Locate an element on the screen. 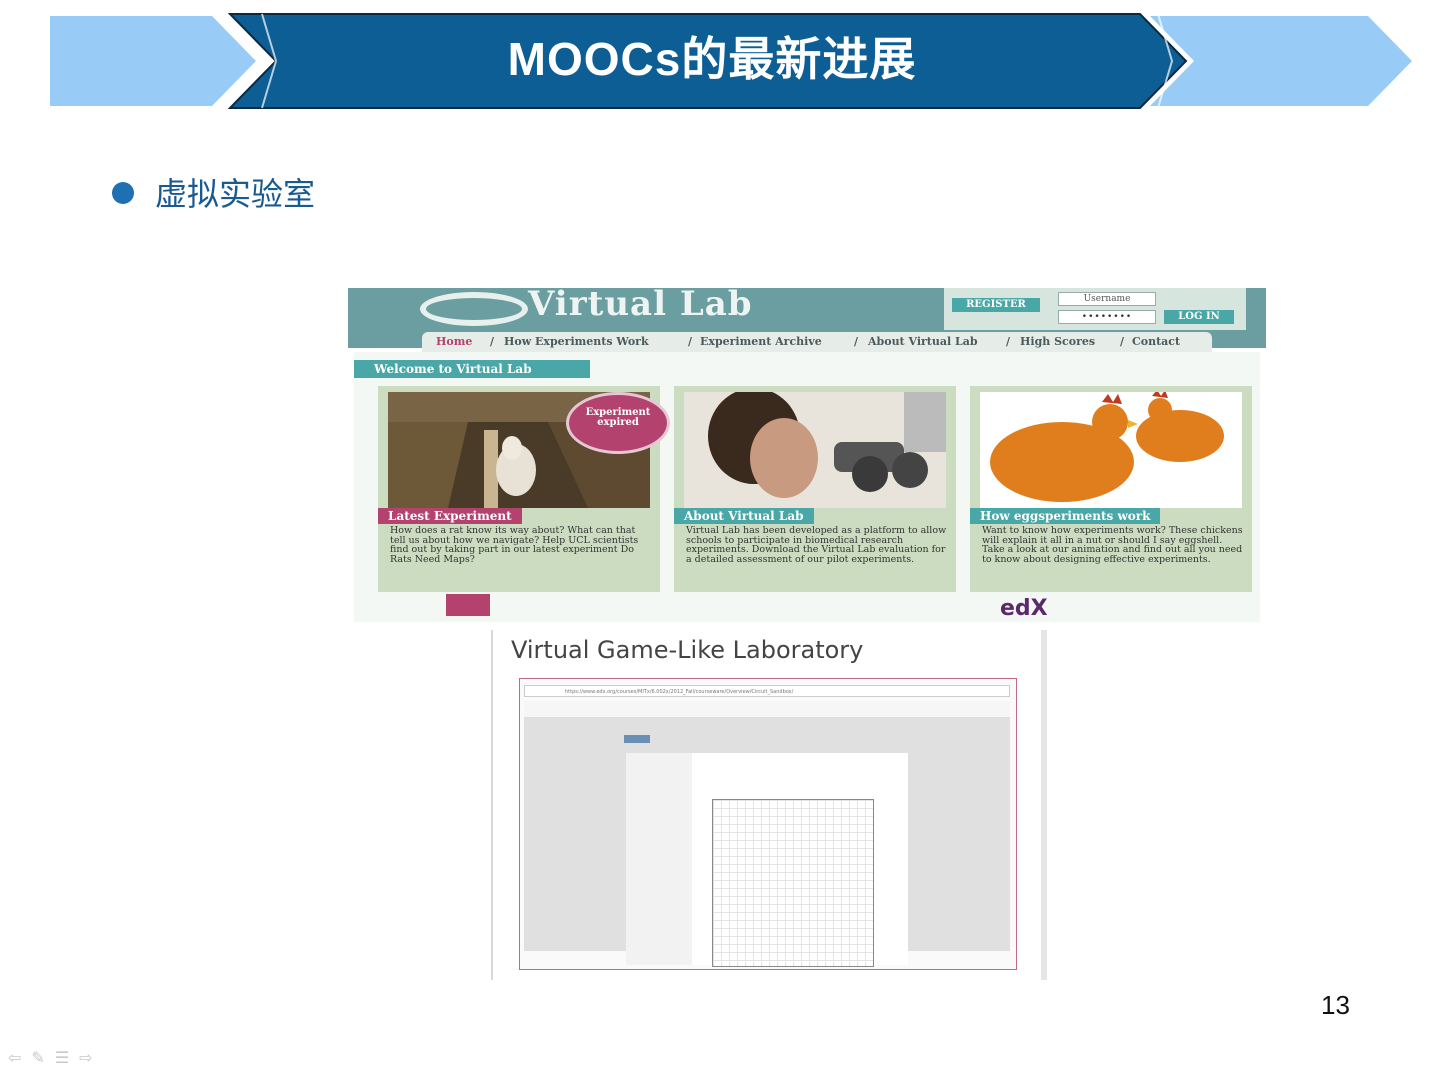  slide-nav-icons: ⇦✎☰⇨ is located at coordinates (55, 1057).